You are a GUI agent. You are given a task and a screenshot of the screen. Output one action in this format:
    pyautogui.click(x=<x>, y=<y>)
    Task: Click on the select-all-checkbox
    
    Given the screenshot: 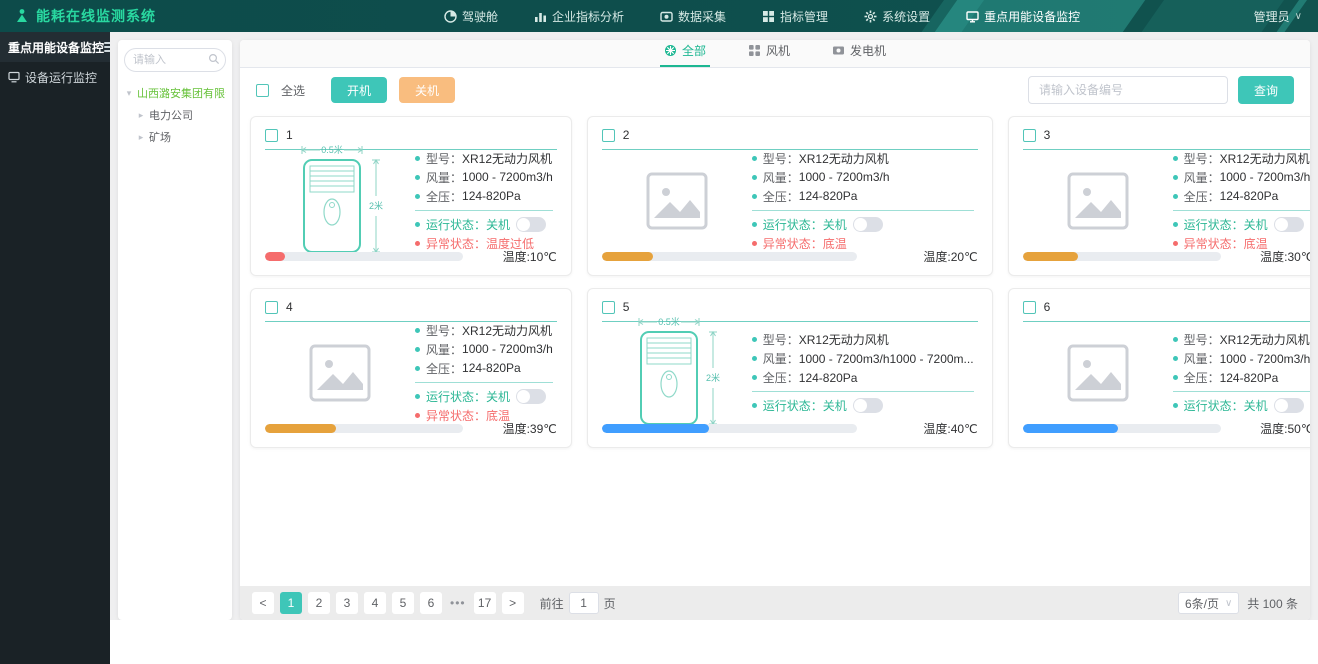 What is the action you would take?
    pyautogui.click(x=262, y=90)
    